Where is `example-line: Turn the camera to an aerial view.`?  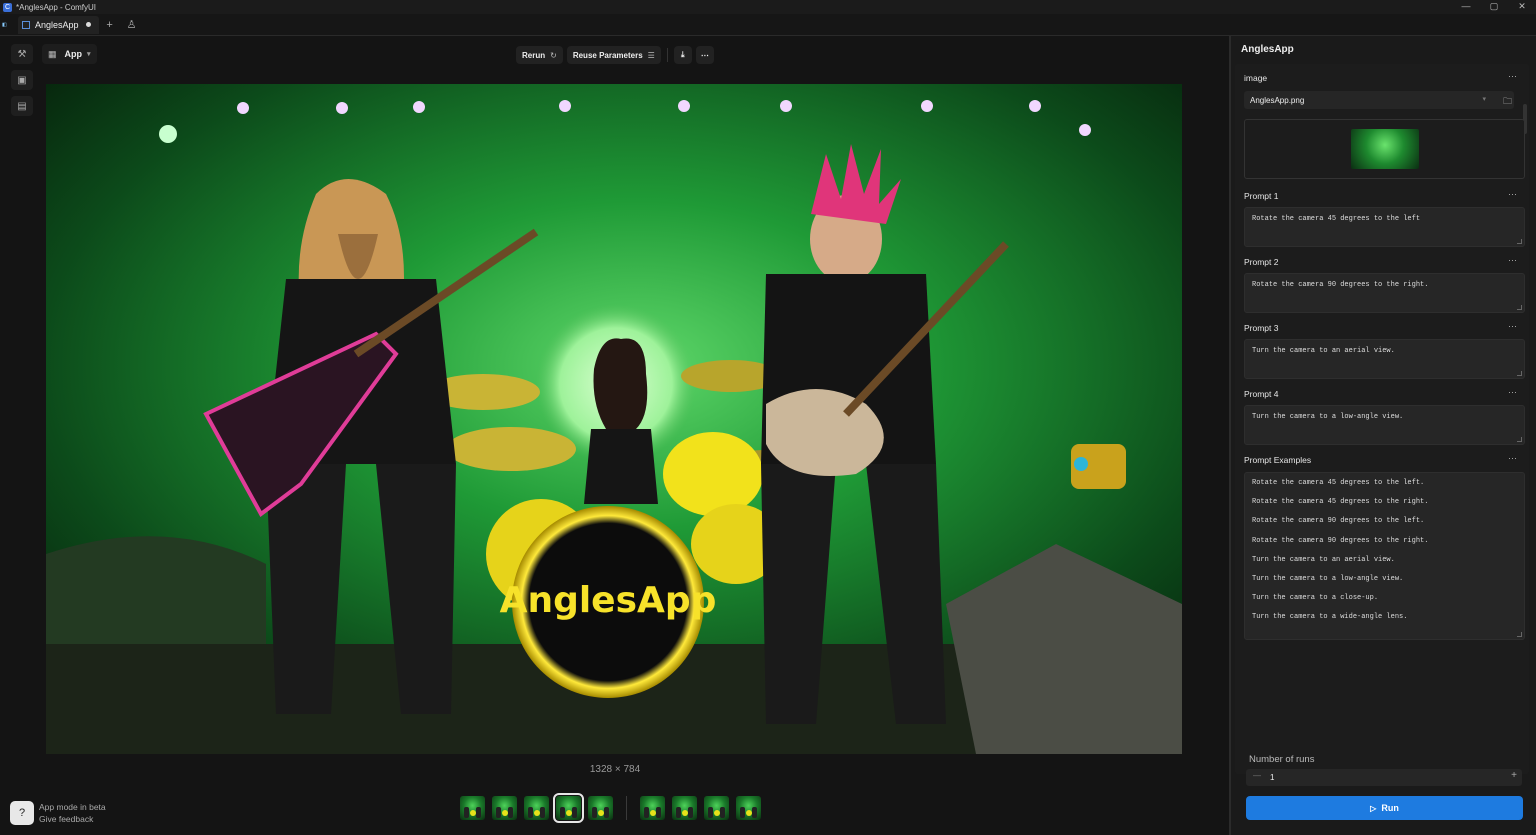
example-line: Turn the camera to an aerial view. is located at coordinates (1323, 559).